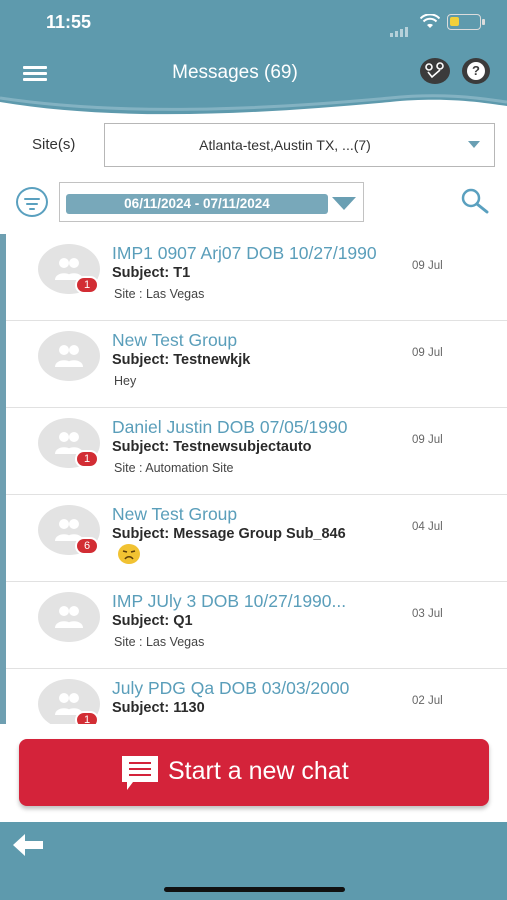 The height and width of the screenshot is (900, 507). I want to click on header-wave-decoration, so click(253, 107).